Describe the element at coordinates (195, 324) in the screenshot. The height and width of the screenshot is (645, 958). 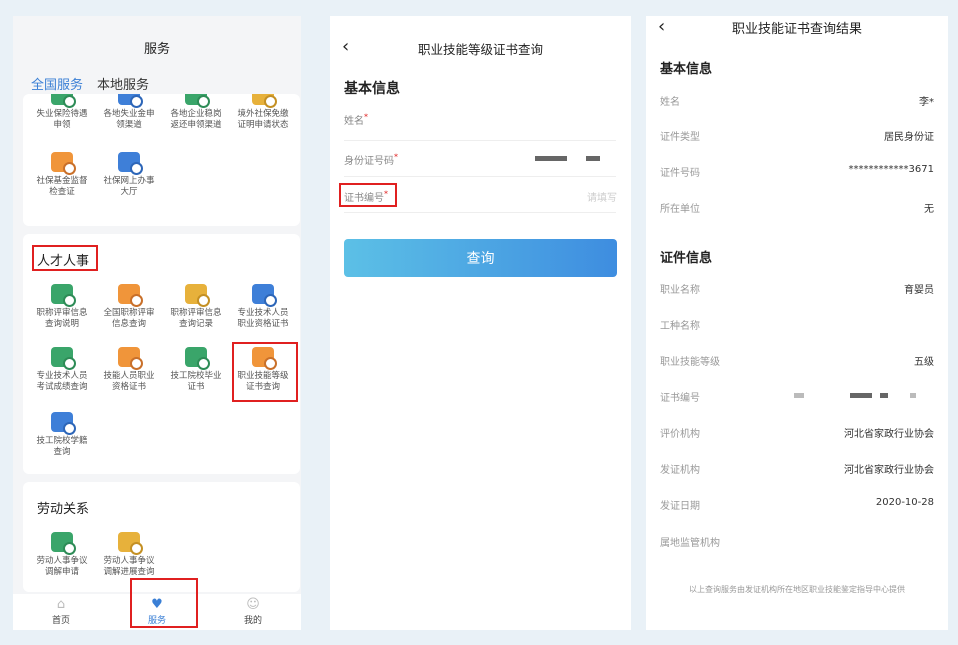
I see `service-label: 查询记录` at that location.